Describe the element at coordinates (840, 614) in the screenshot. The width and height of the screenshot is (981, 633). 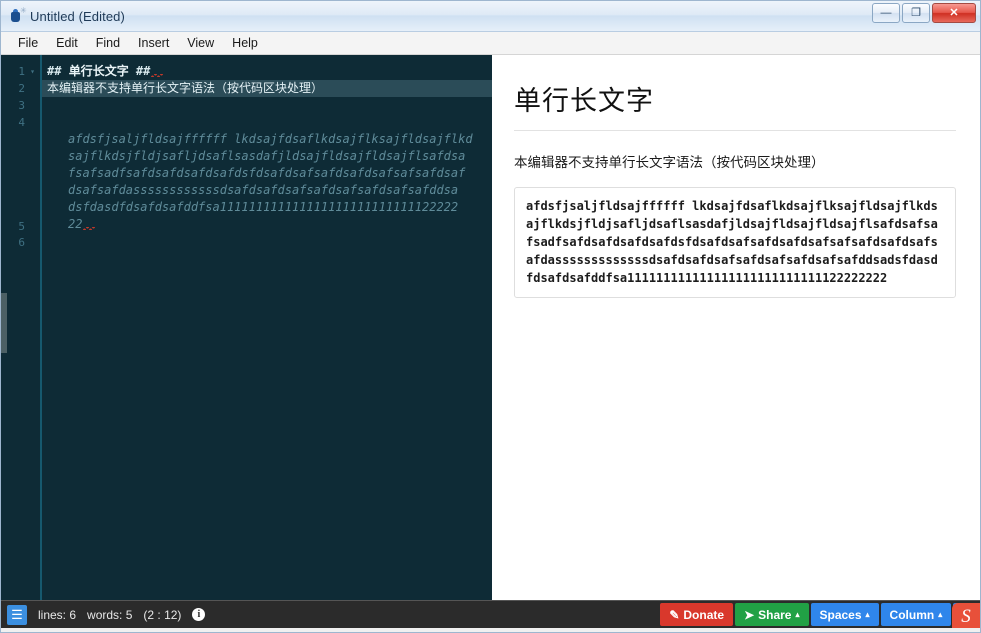
I see `spaces-label: Spaces` at that location.